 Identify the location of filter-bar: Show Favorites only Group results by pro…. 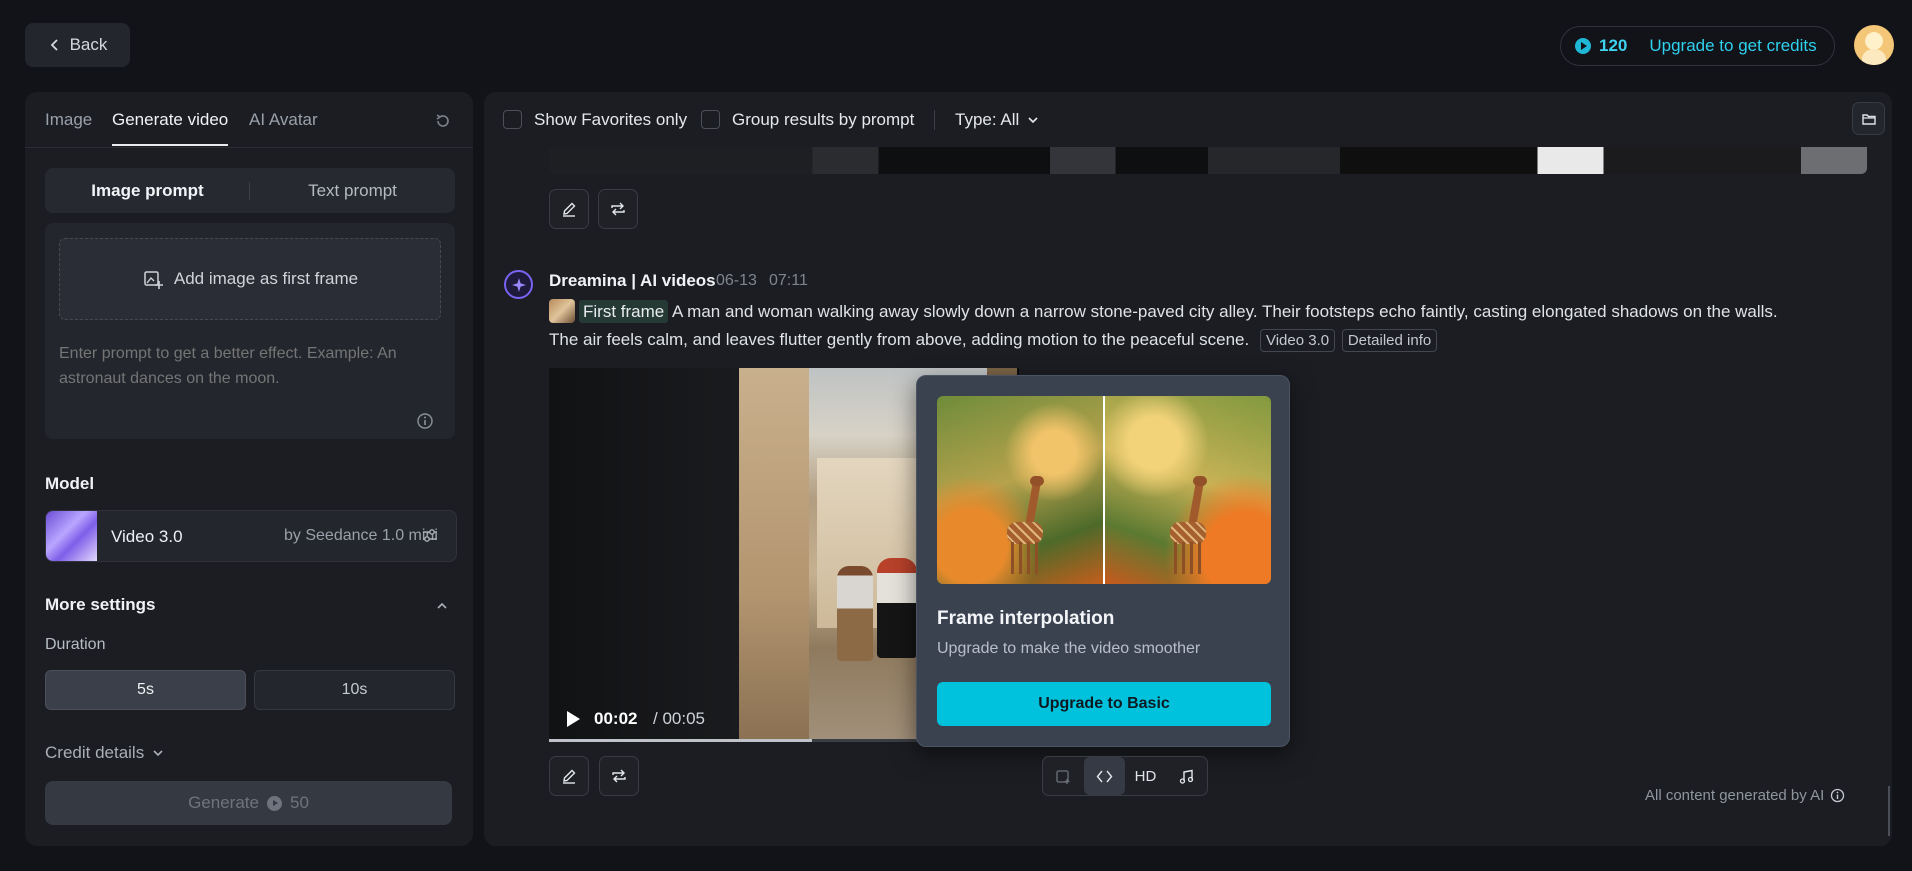
(1188, 119).